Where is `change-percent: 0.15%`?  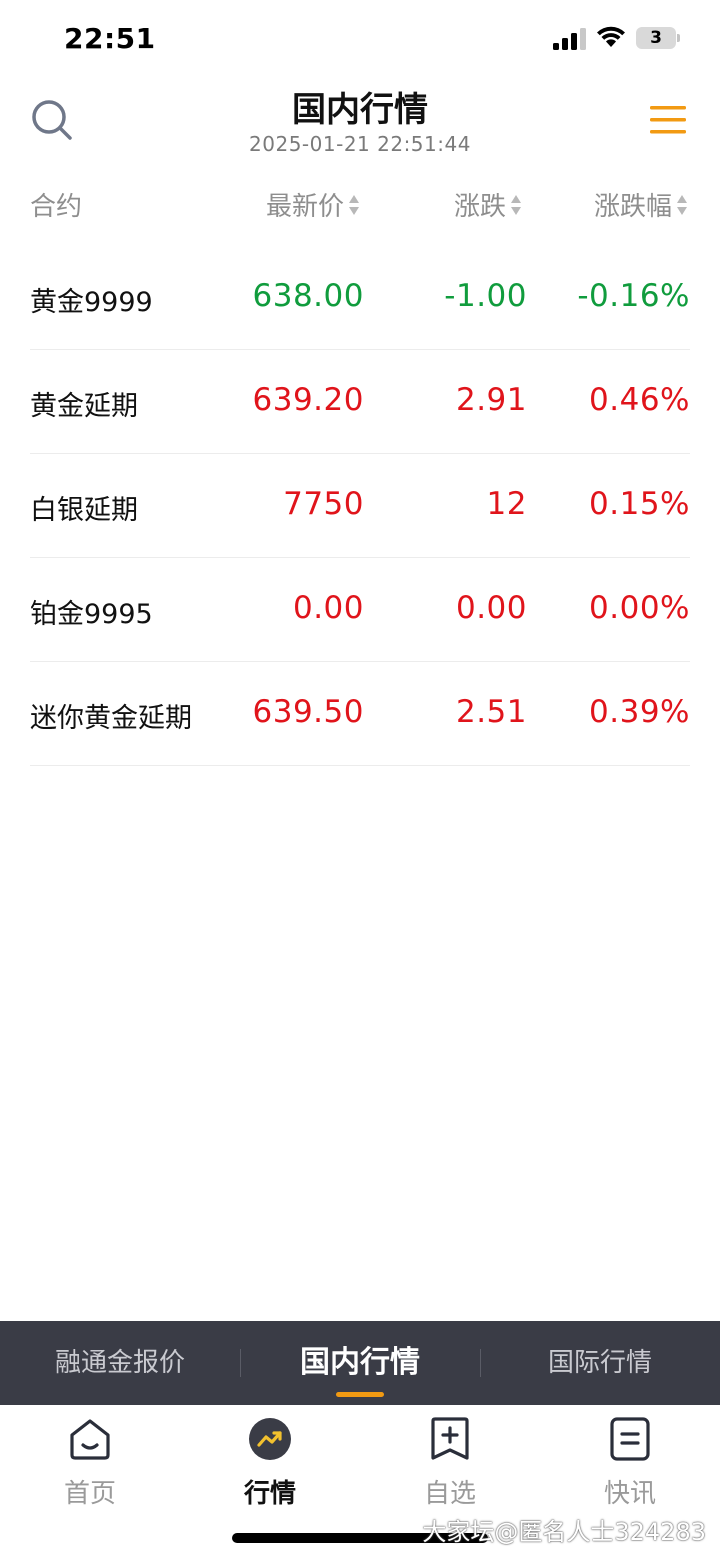 change-percent: 0.15% is located at coordinates (639, 504).